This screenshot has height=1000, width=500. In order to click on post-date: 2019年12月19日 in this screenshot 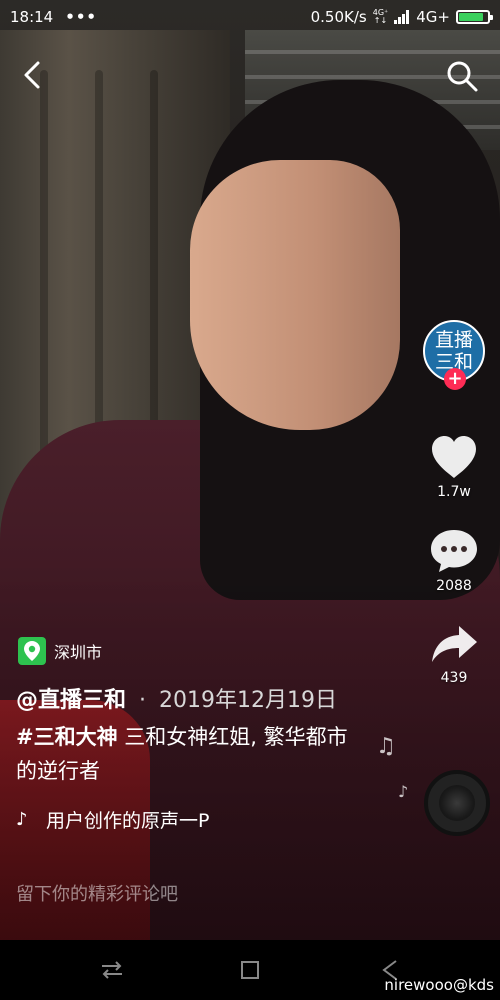, I will do `click(248, 700)`.